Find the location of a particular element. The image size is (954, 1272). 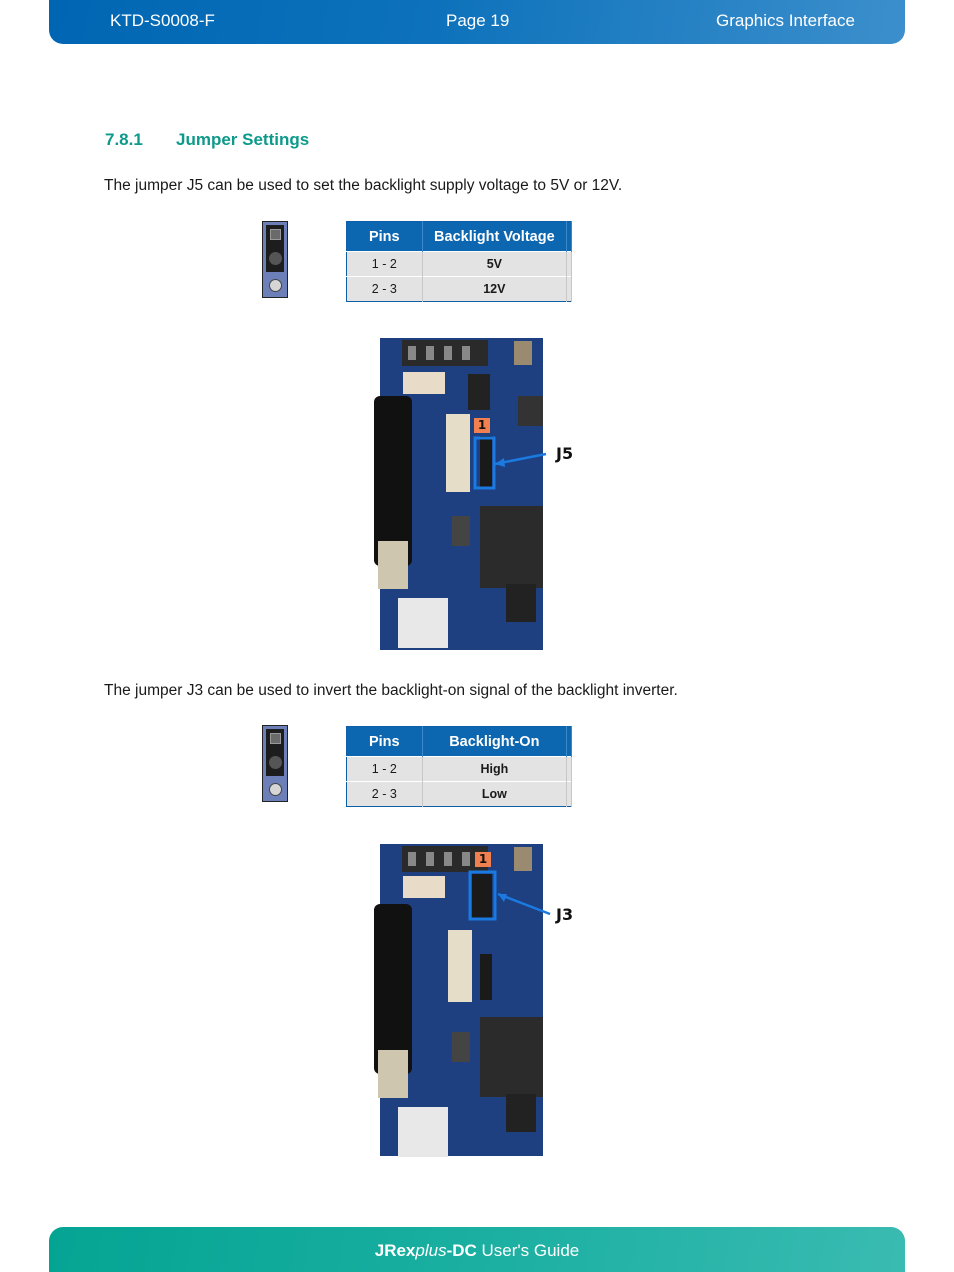

j5-jumper-diagram is located at coordinates (275, 259).